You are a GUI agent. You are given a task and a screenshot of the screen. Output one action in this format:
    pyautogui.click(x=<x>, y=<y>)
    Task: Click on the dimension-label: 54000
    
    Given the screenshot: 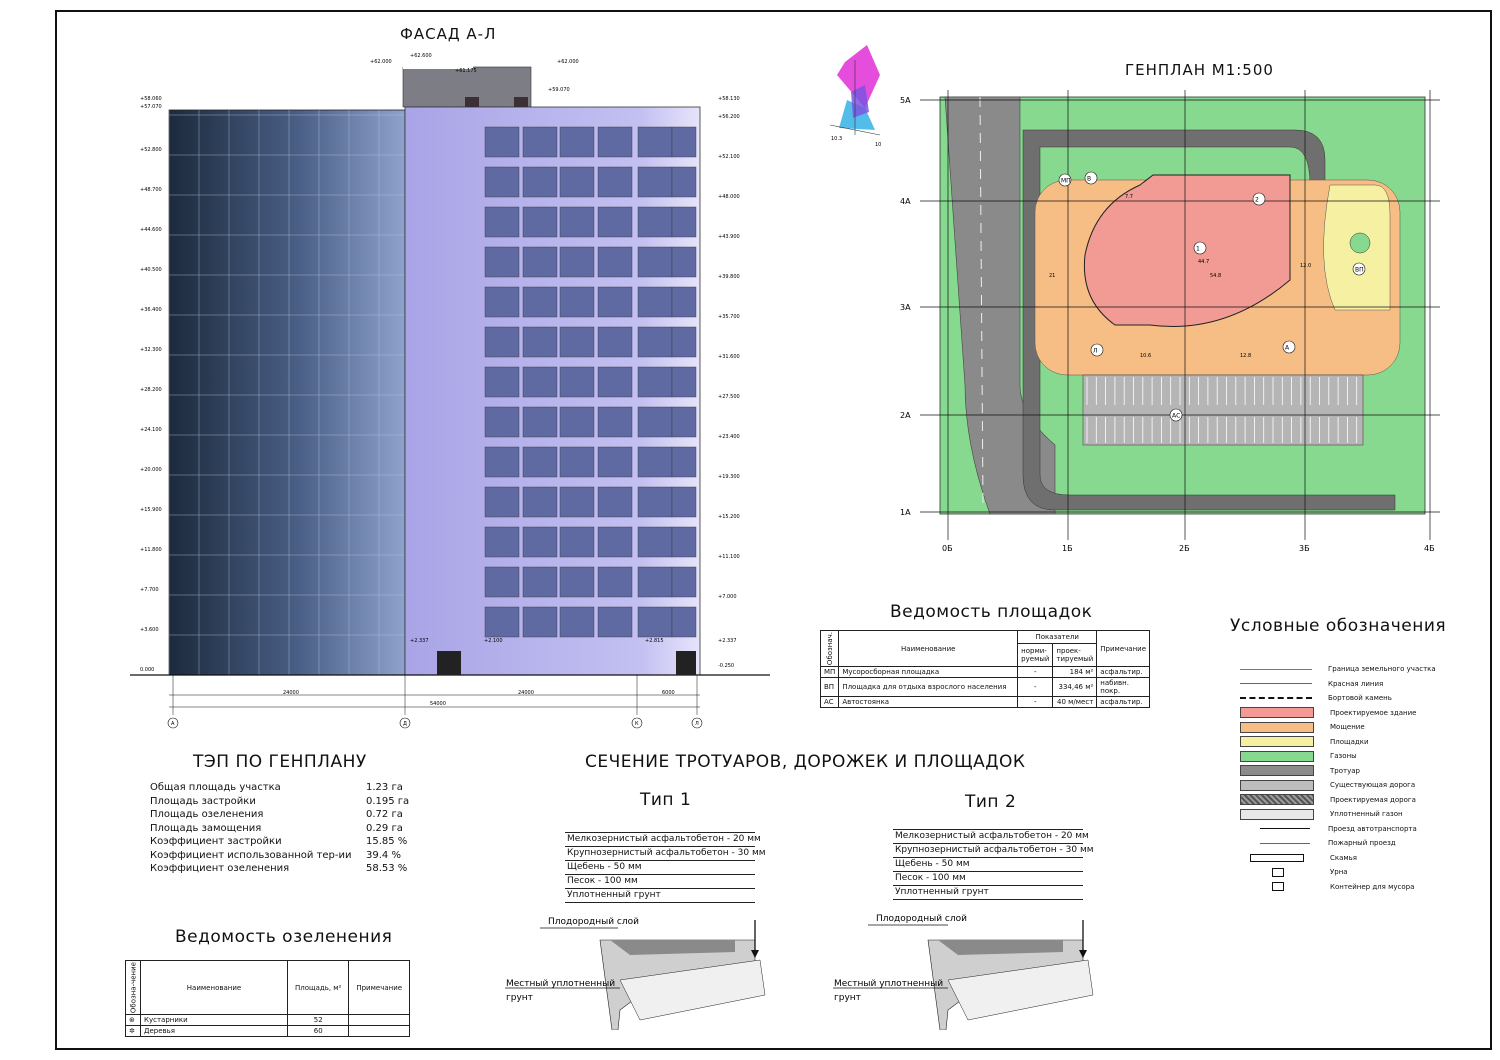 What is the action you would take?
    pyautogui.click(x=438, y=704)
    